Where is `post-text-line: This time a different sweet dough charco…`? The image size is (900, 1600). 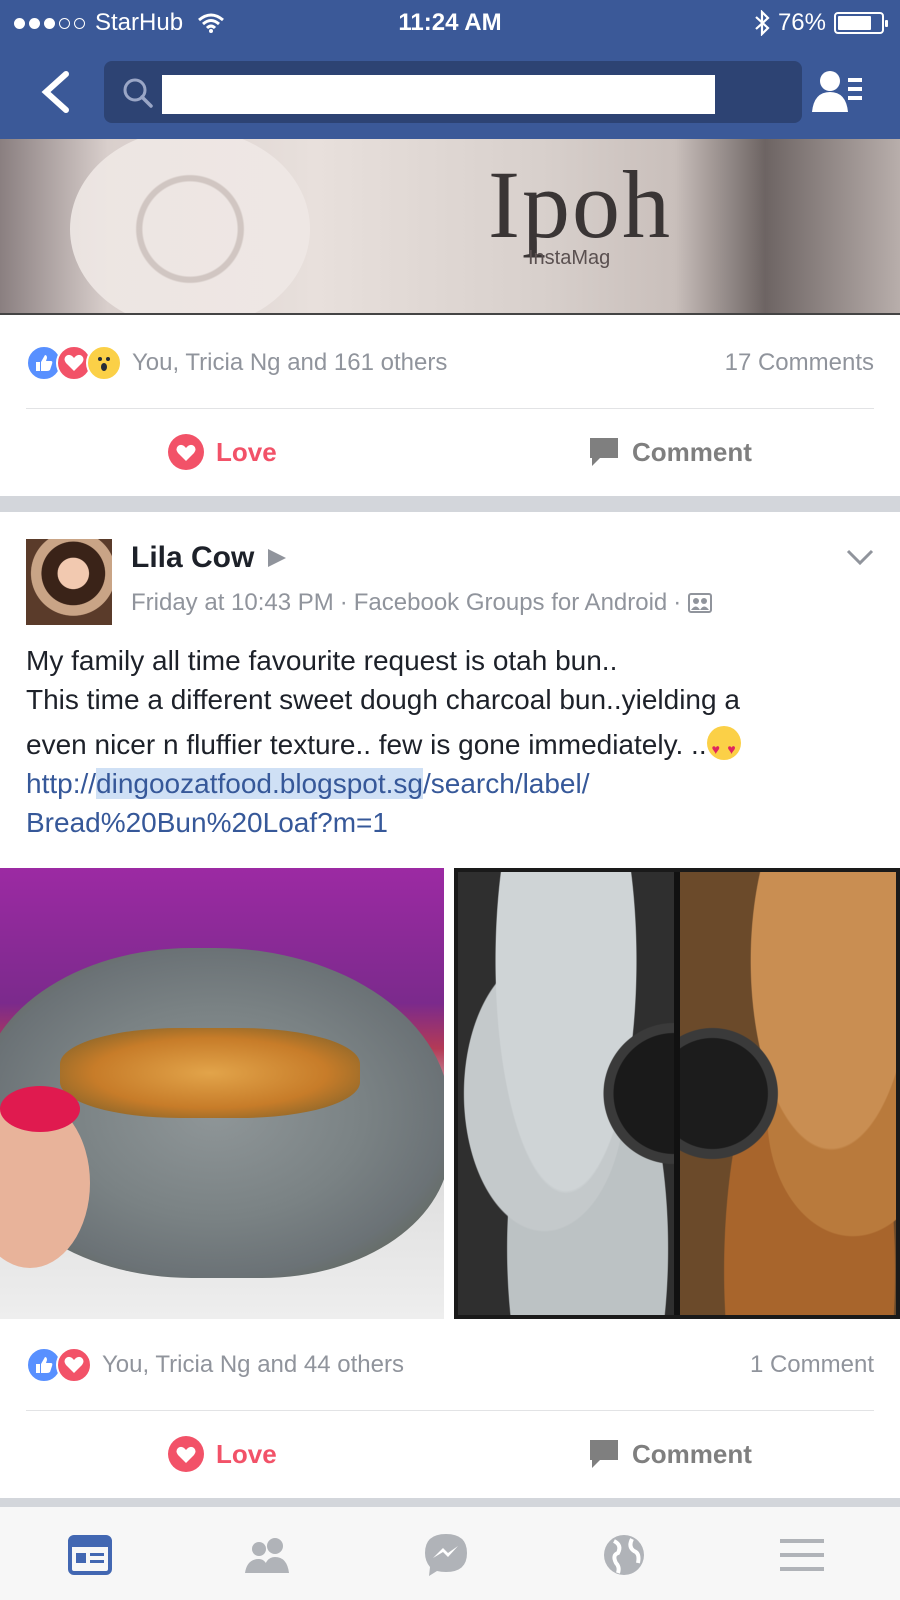
post-text-line: This time a different sweet dough charco… is located at coordinates (383, 699).